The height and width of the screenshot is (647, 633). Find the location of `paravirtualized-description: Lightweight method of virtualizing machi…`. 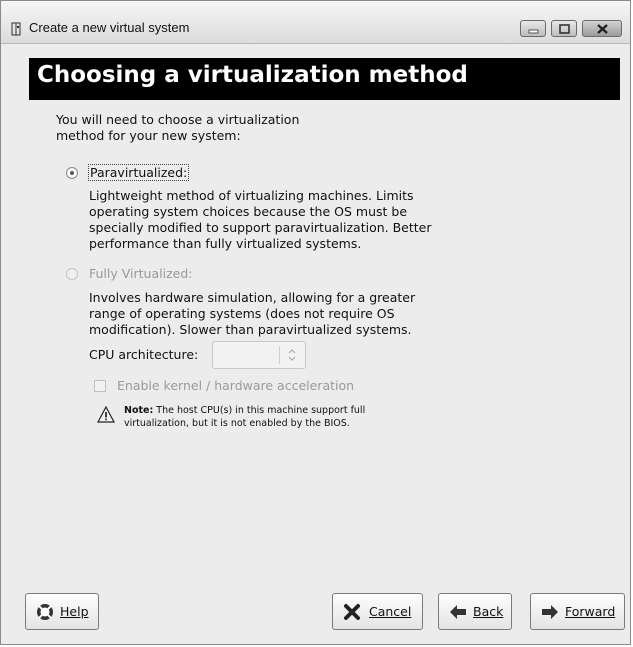

paravirtualized-description: Lightweight method of virtualizing machi… is located at coordinates (289, 220).